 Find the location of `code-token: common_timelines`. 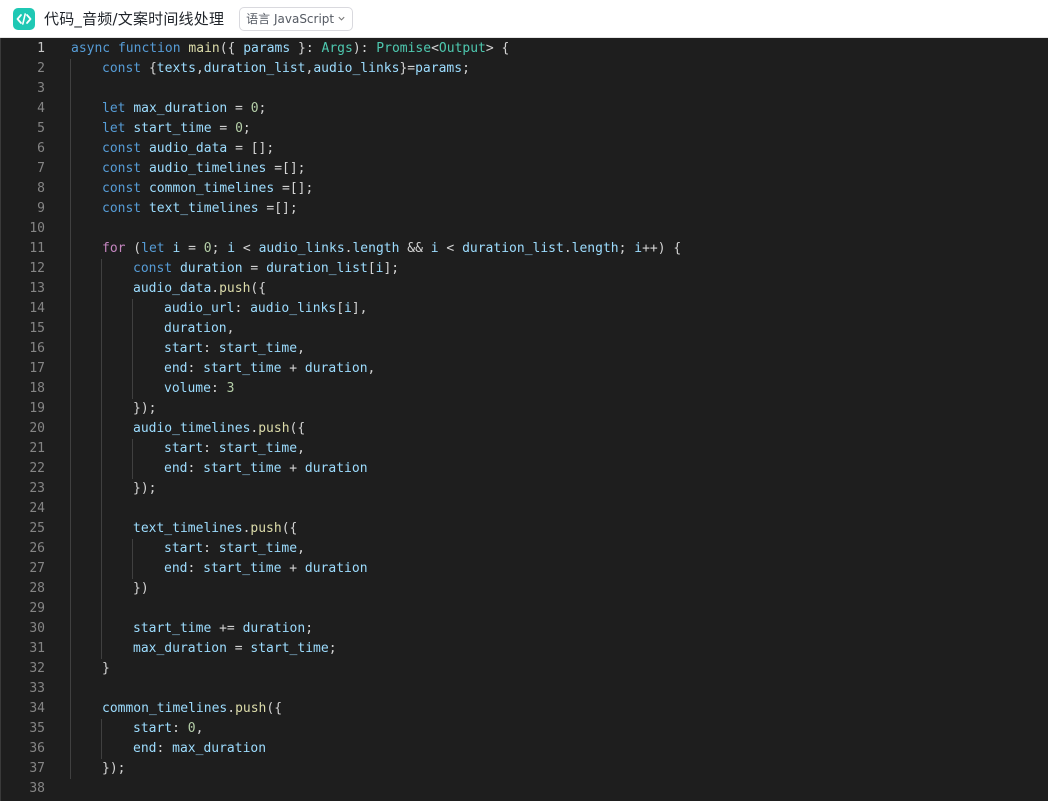

code-token: common_timelines is located at coordinates (165, 708).